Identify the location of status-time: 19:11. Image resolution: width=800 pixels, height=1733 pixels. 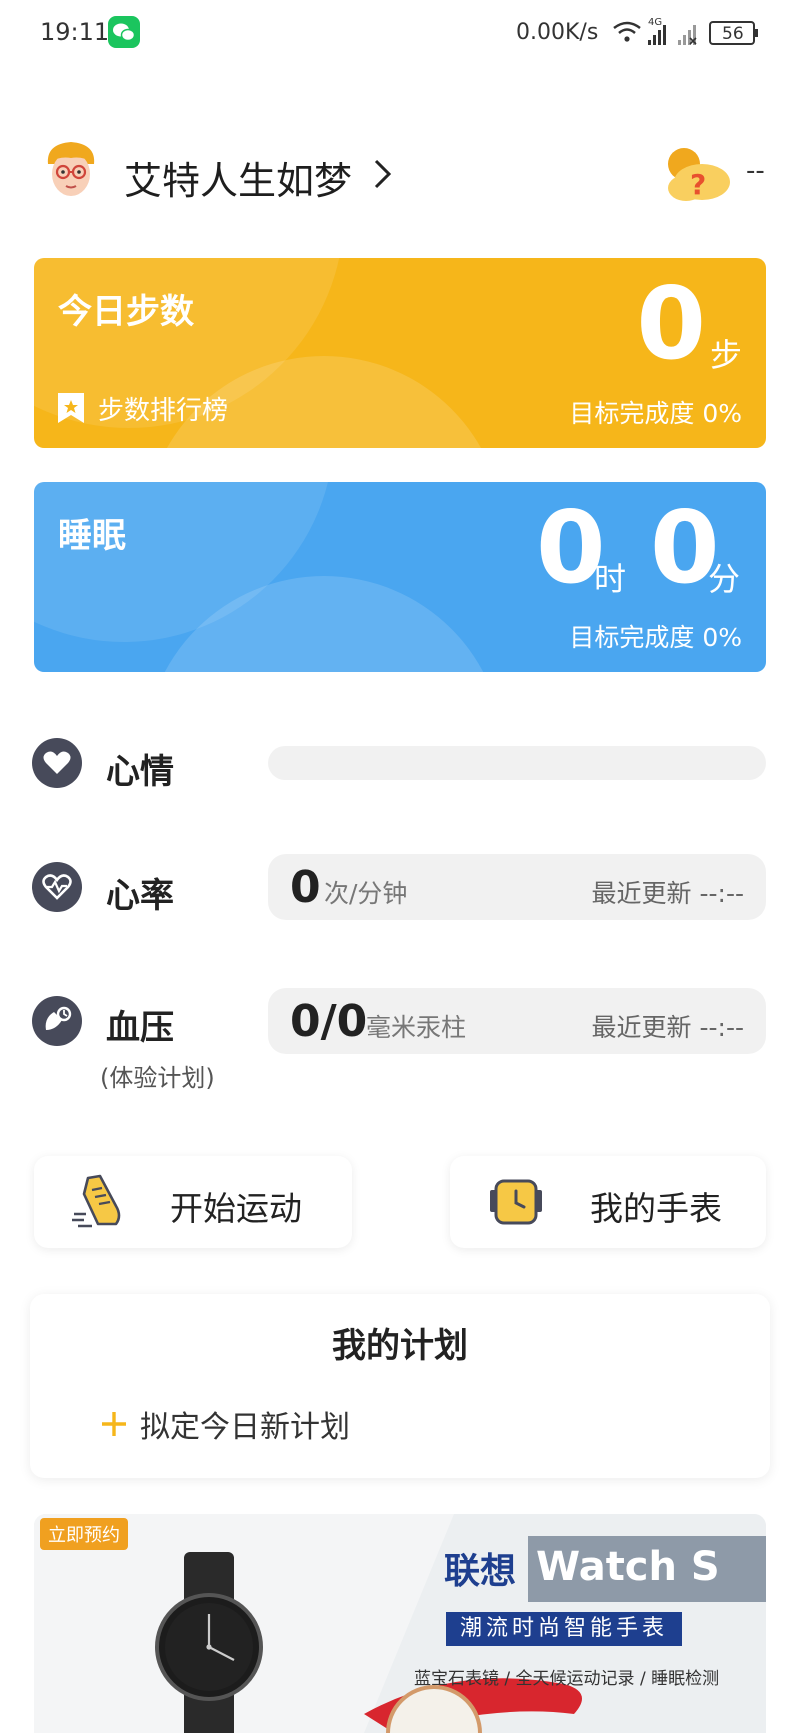
(75, 32).